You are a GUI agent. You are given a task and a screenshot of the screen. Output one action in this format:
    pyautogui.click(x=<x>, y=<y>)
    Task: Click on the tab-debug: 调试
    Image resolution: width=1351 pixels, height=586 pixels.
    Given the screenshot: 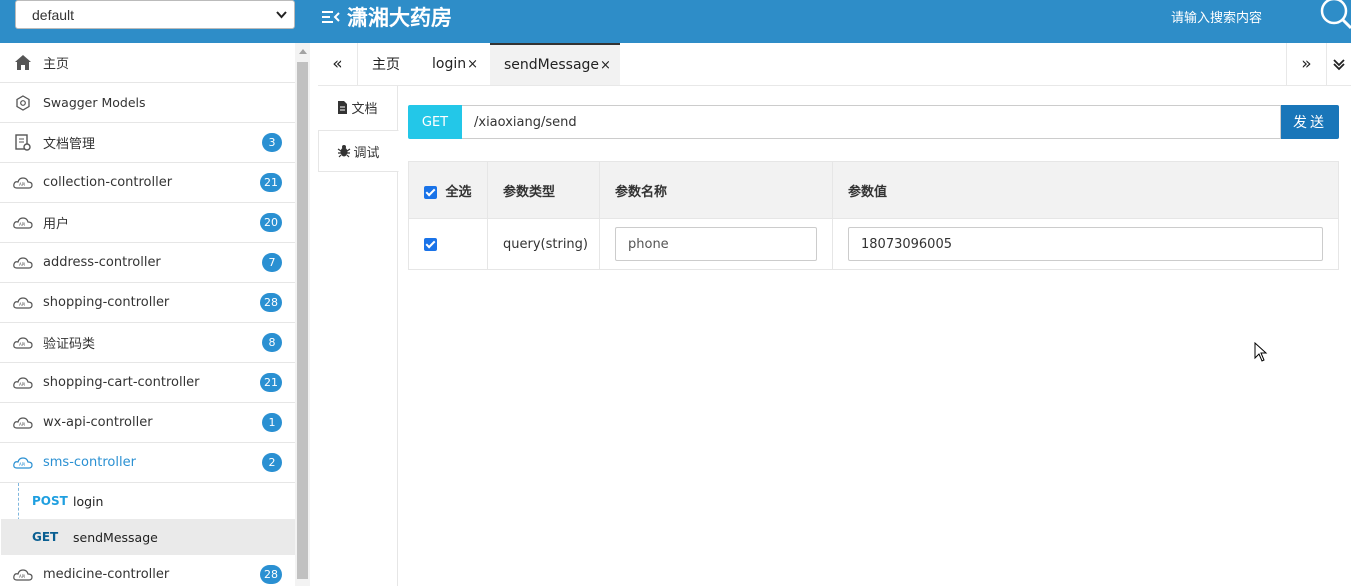 What is the action you would take?
    pyautogui.click(x=358, y=151)
    